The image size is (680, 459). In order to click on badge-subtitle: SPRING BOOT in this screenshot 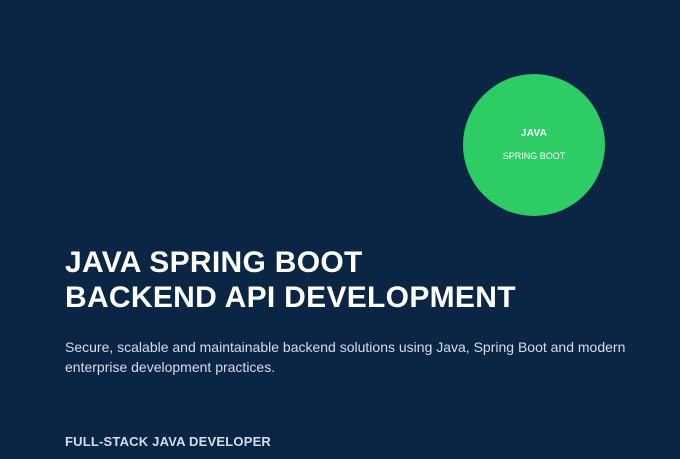, I will do `click(534, 156)`.